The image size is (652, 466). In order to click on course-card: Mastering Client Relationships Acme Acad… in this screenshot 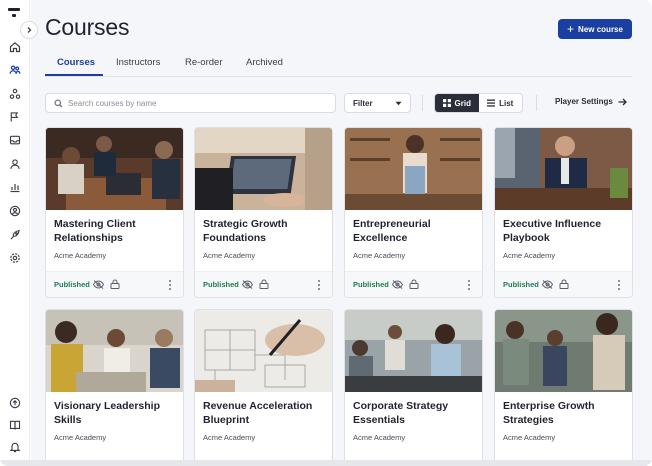, I will do `click(114, 212)`.